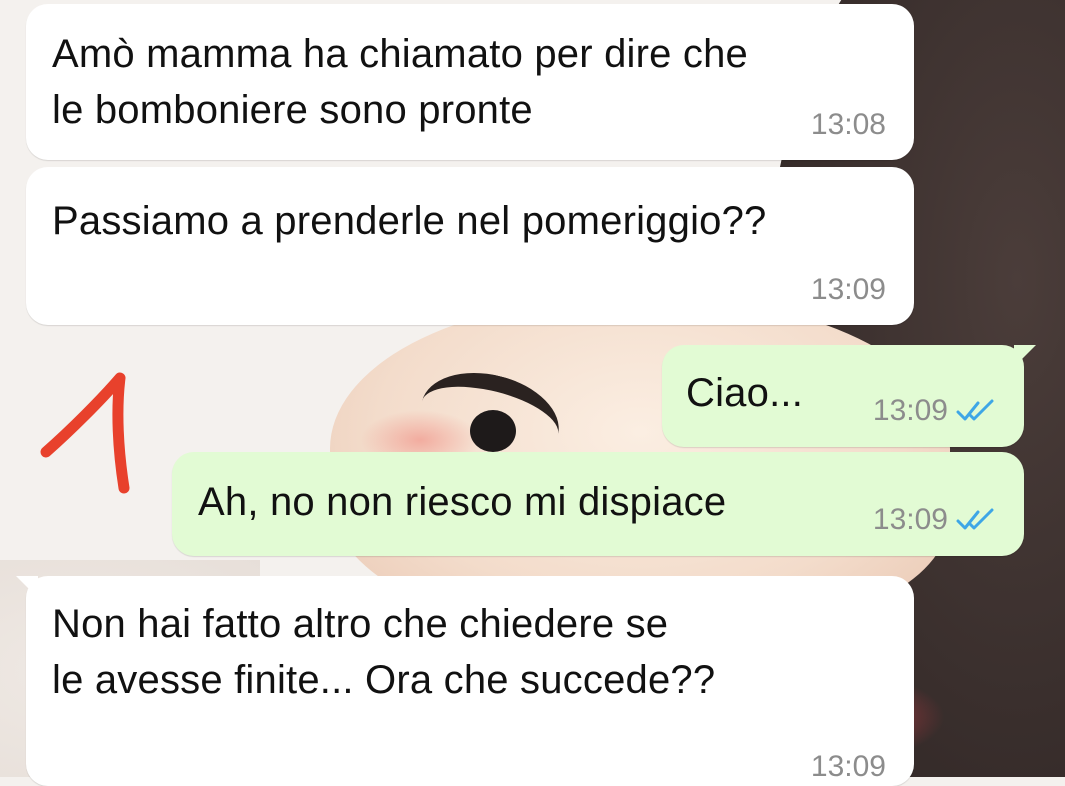  I want to click on message-bubble-outgoing: Ah, no non riesco mi dispiace 13:09, so click(598, 504).